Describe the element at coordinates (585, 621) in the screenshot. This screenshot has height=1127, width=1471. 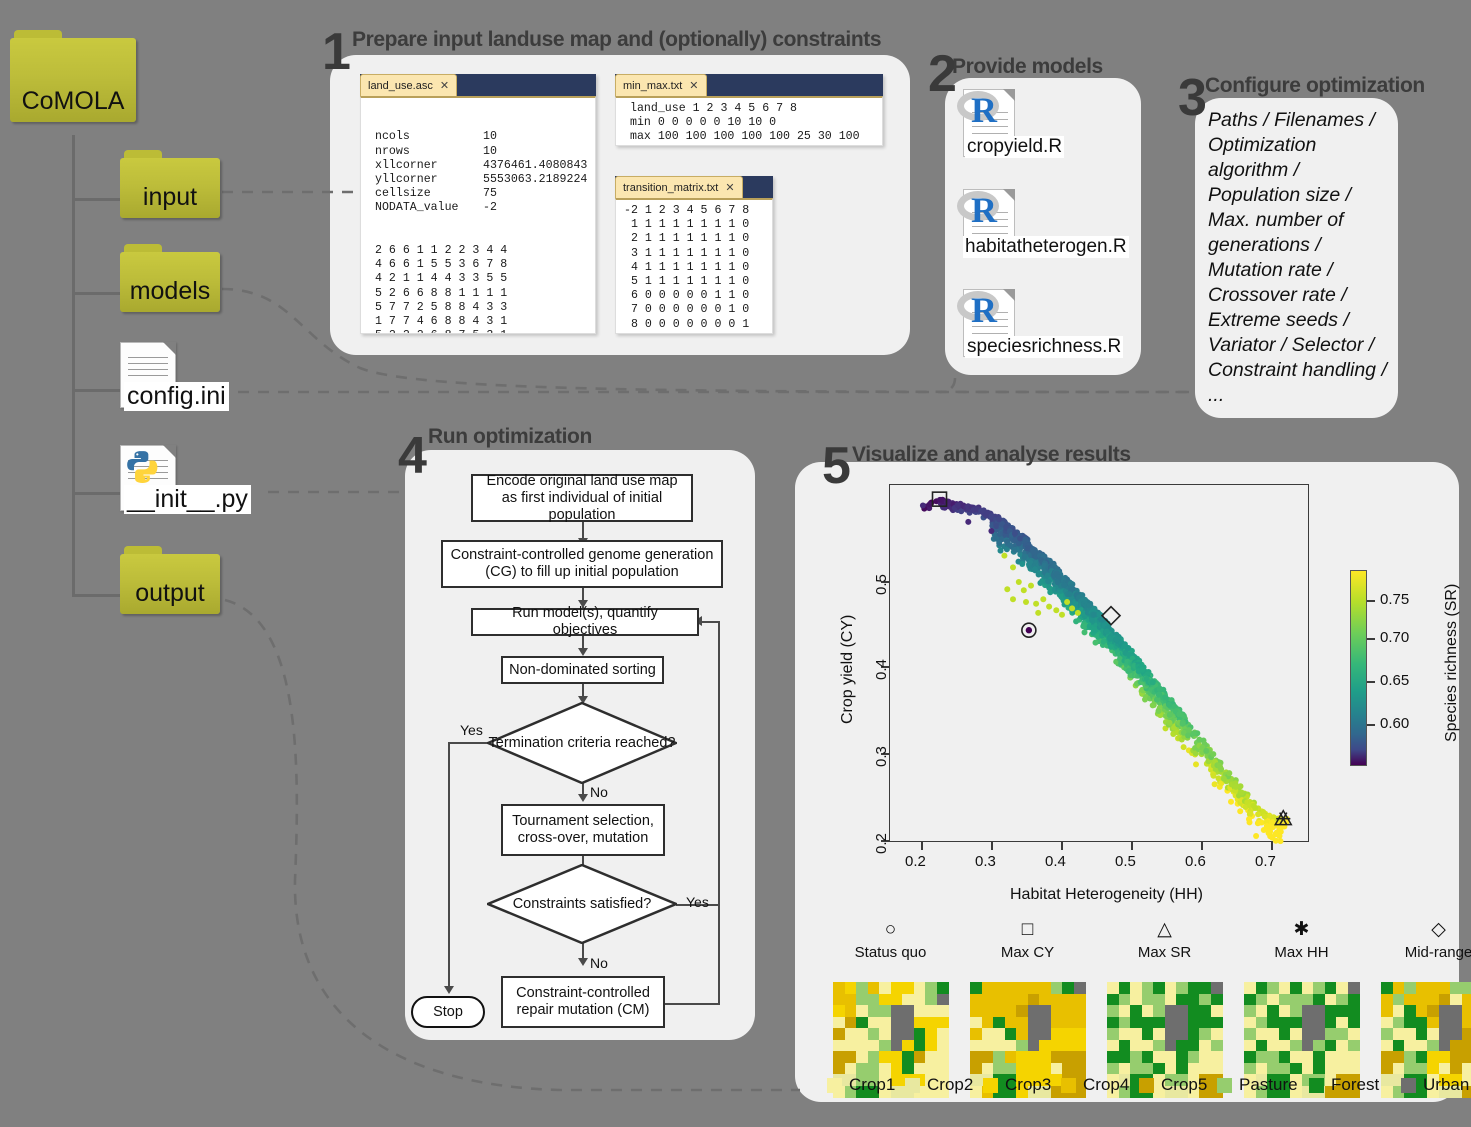
I see `flow-node-run: Run model(s), quantify objectives` at that location.